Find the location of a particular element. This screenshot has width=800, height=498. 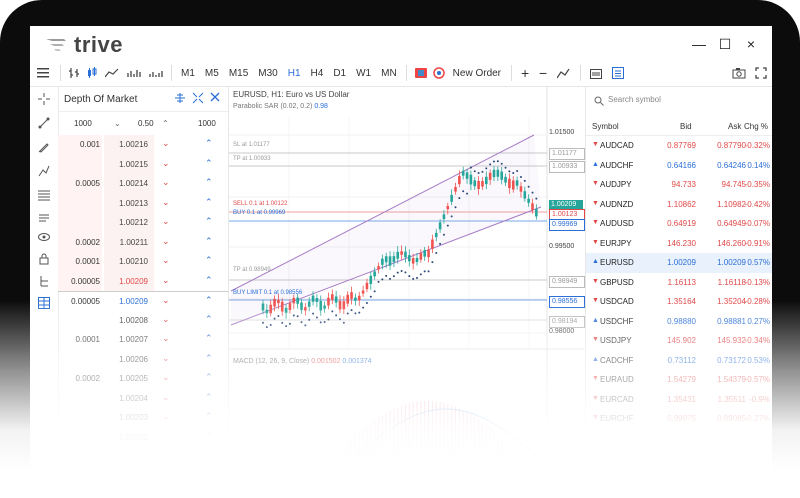

close-panel-icon is located at coordinates (215, 98).